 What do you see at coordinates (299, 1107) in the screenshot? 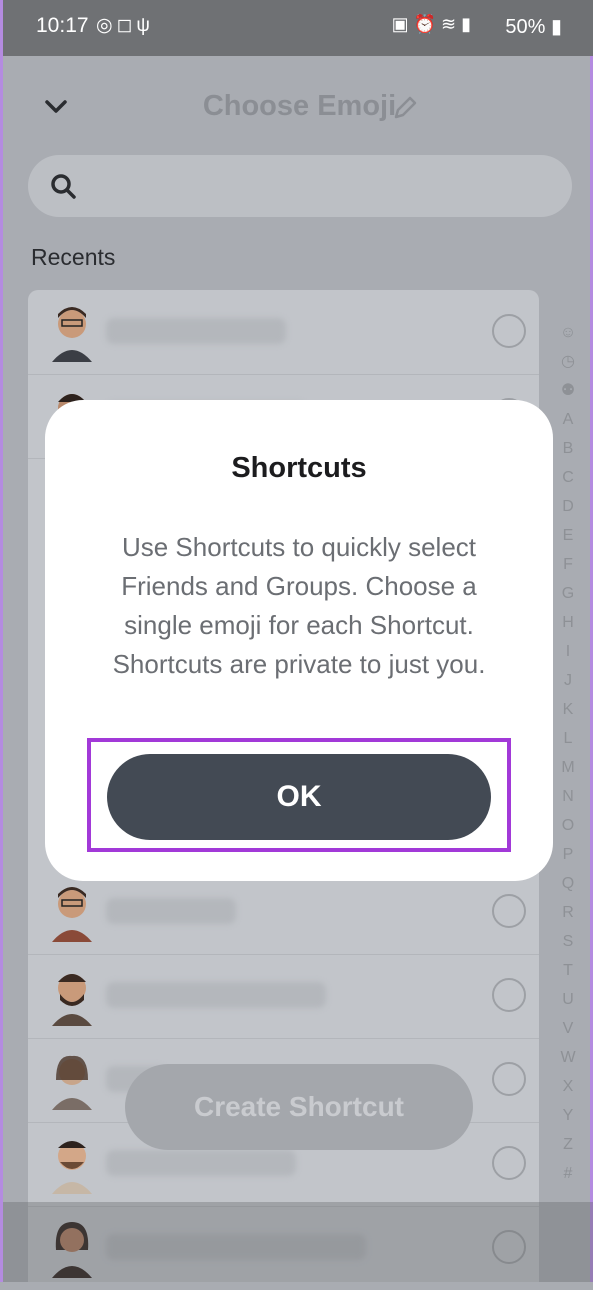
I see `create-shortcut-button: Create Shortcut` at bounding box center [299, 1107].